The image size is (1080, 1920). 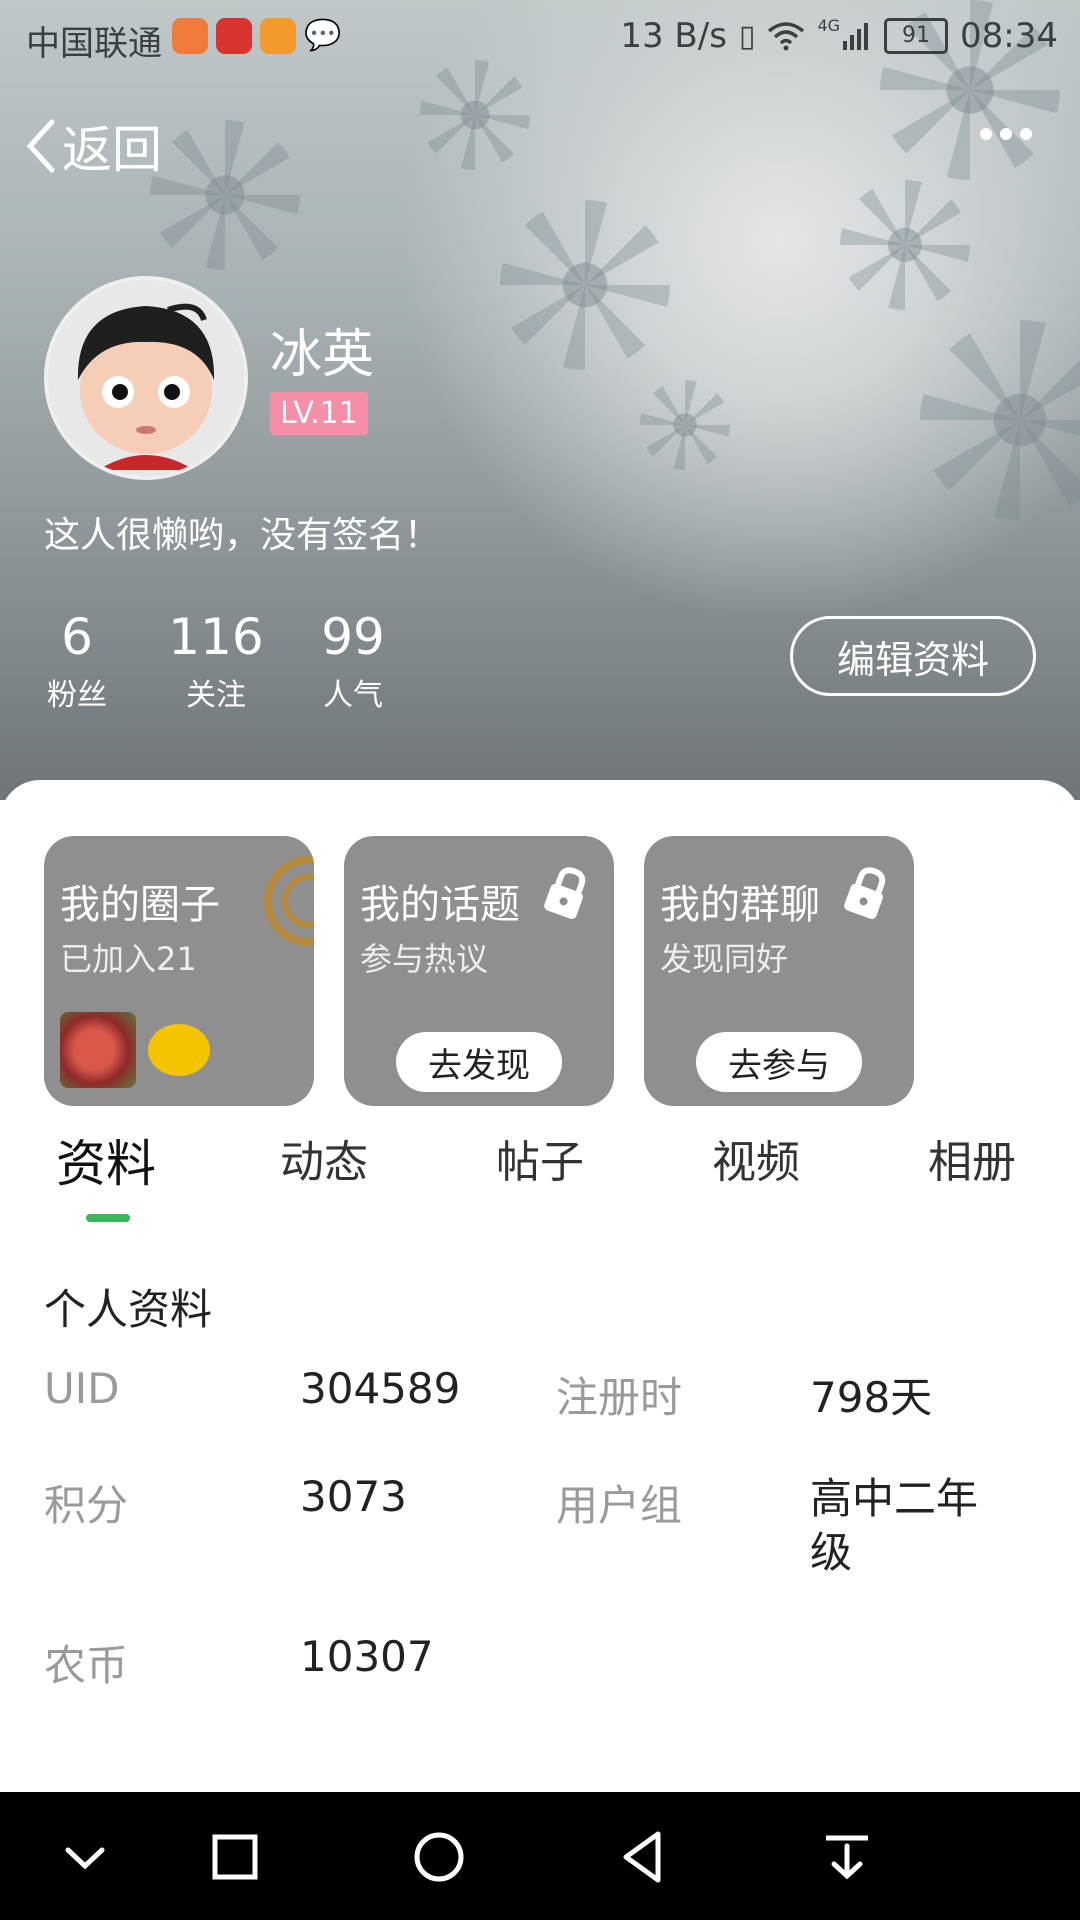 I want to click on card-title: 我的话题, so click(x=440, y=905).